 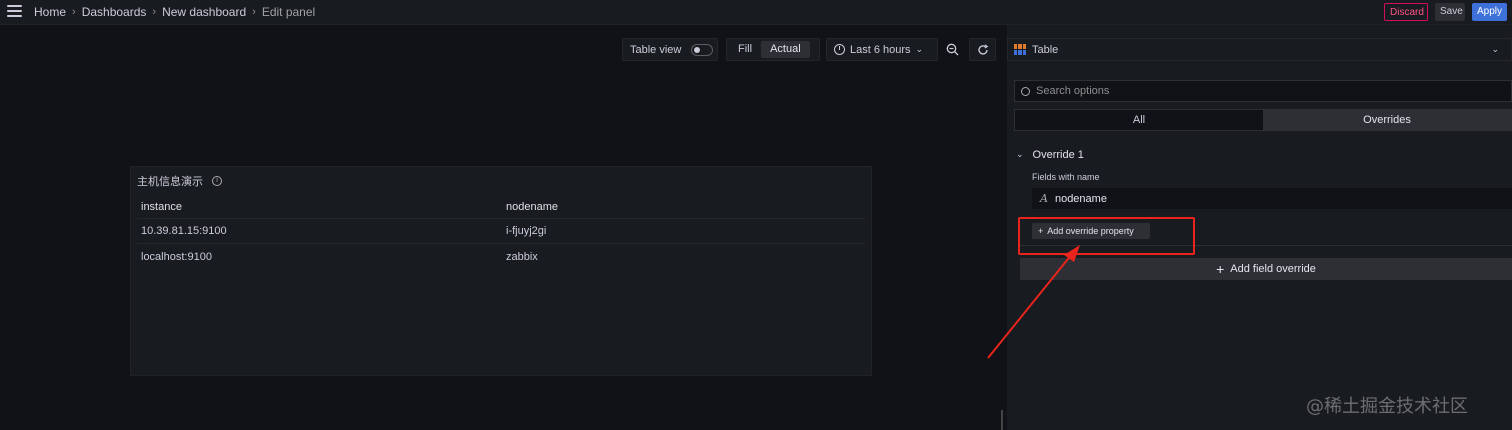 What do you see at coordinates (1073, 91) in the screenshot?
I see `search-placeholder: Search options` at bounding box center [1073, 91].